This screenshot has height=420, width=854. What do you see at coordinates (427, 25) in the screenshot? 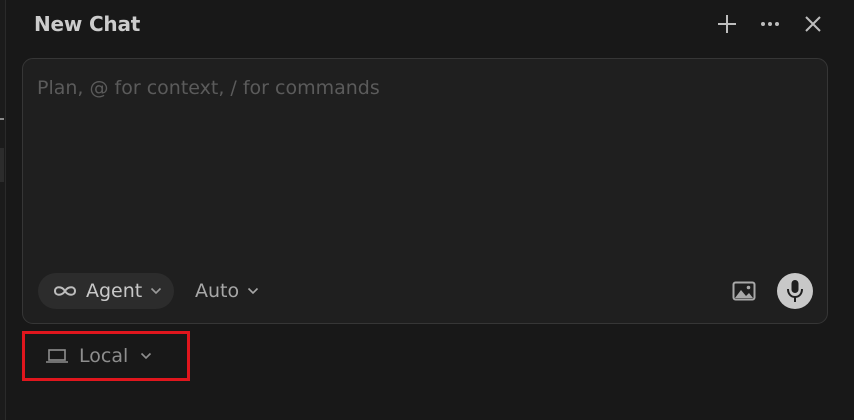
I see `chat-header: New Chat` at bounding box center [427, 25].